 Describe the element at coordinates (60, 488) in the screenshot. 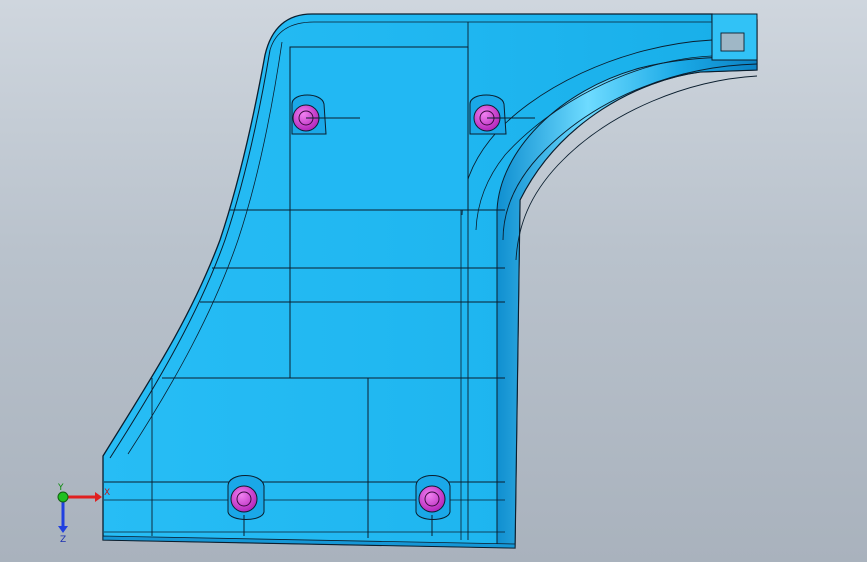

I see `y-axis-label: Y` at that location.